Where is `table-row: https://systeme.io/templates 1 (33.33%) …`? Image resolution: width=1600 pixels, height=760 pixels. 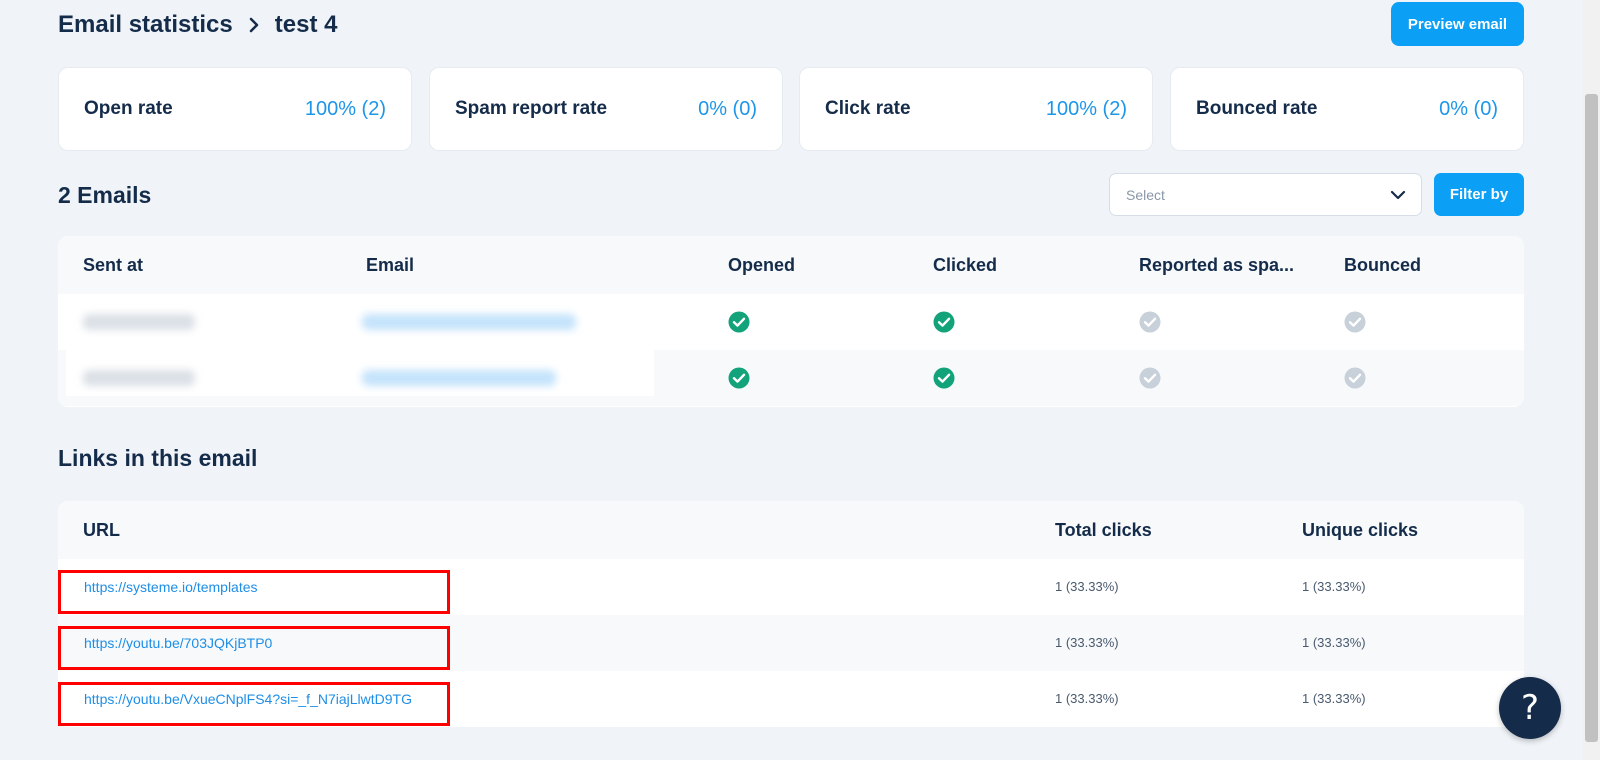 table-row: https://systeme.io/templates 1 (33.33%) … is located at coordinates (791, 587).